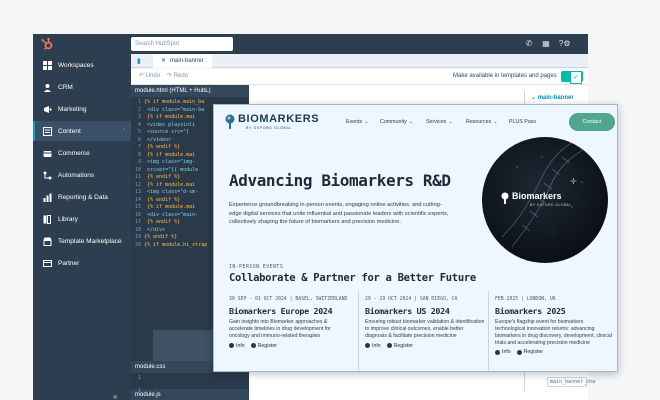  Describe the element at coordinates (164, 171) in the screenshot. I see `code-line: 10 srcset="{{ module` at that location.